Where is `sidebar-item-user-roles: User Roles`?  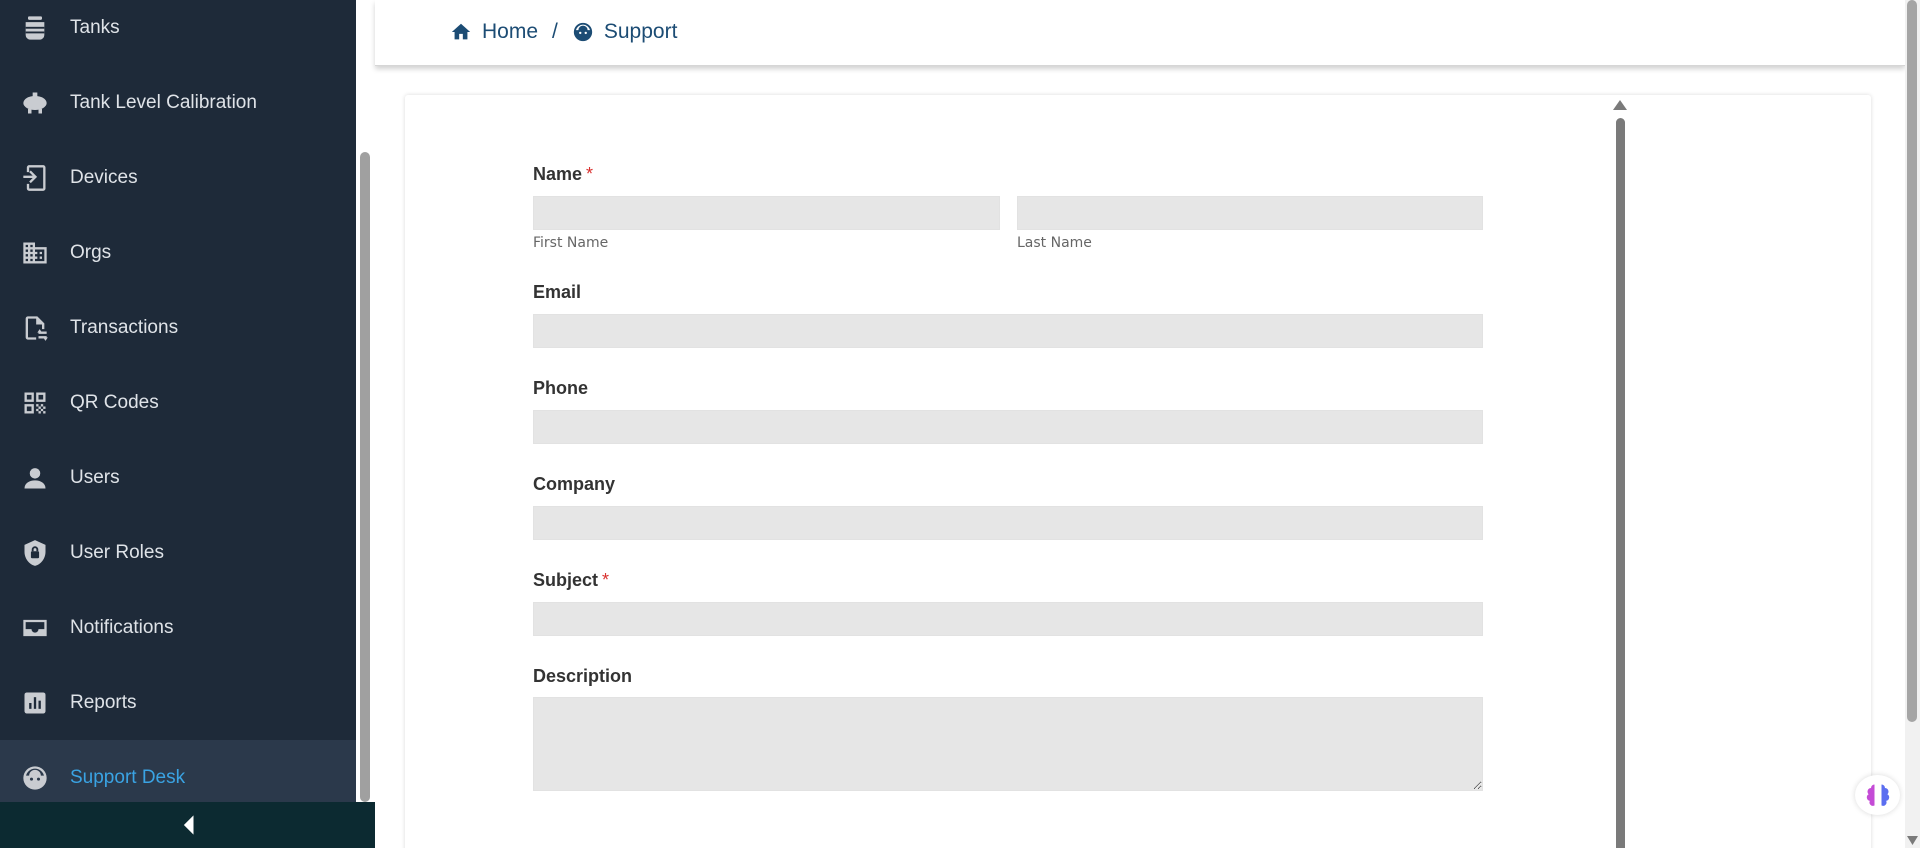 sidebar-item-user-roles: User Roles is located at coordinates (178, 552).